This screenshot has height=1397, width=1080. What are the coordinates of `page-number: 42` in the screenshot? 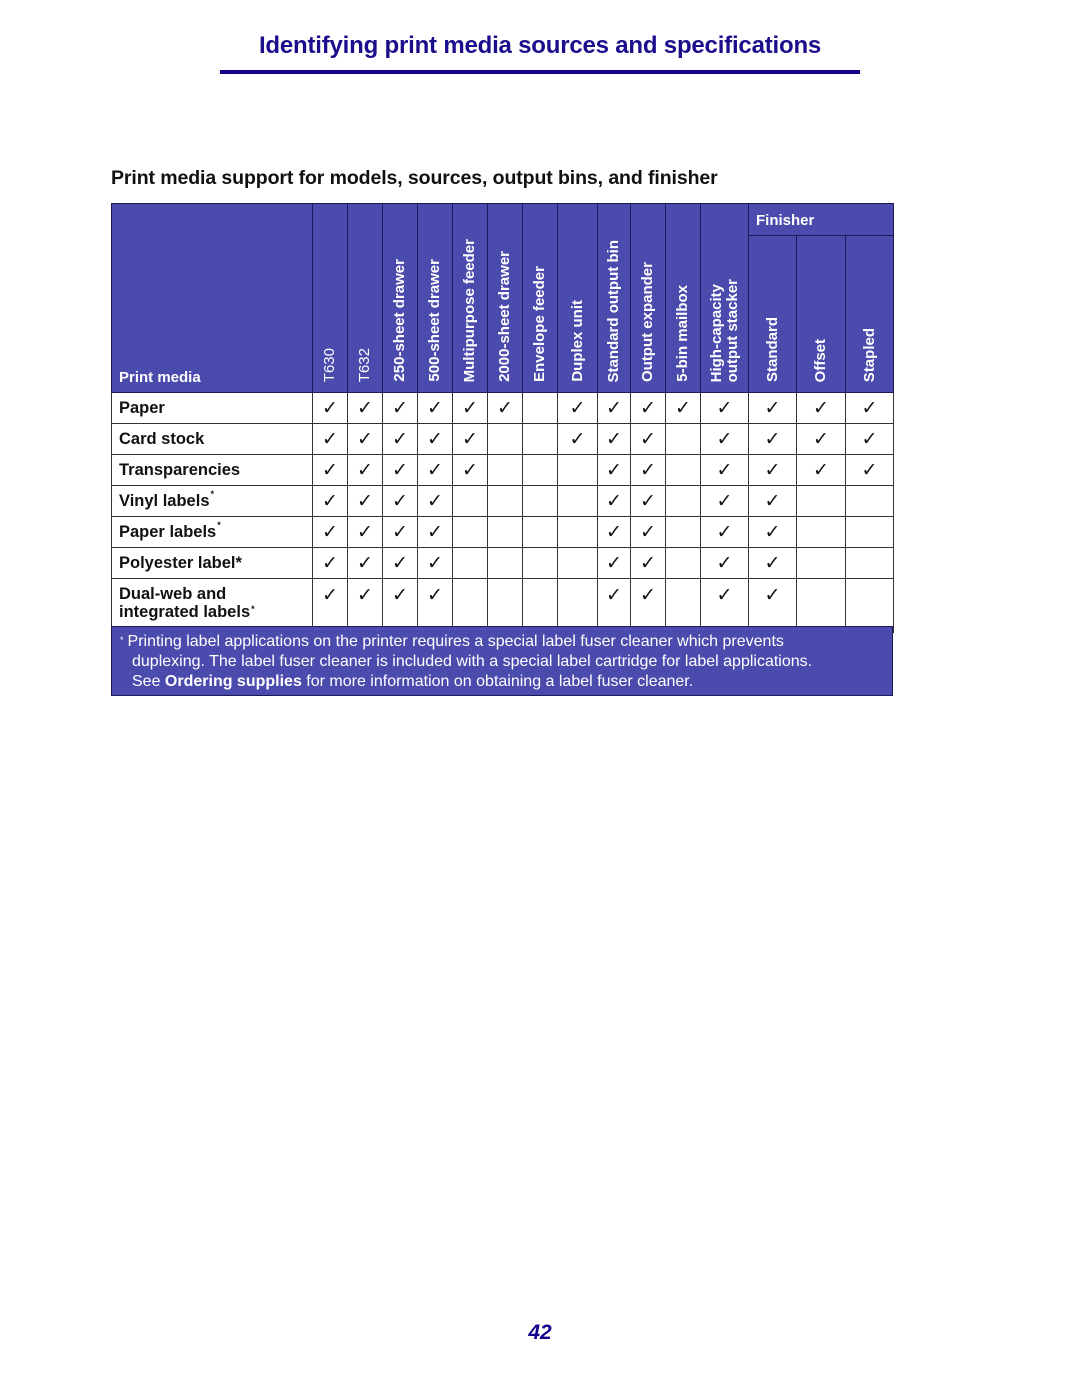 It's located at (540, 1332).